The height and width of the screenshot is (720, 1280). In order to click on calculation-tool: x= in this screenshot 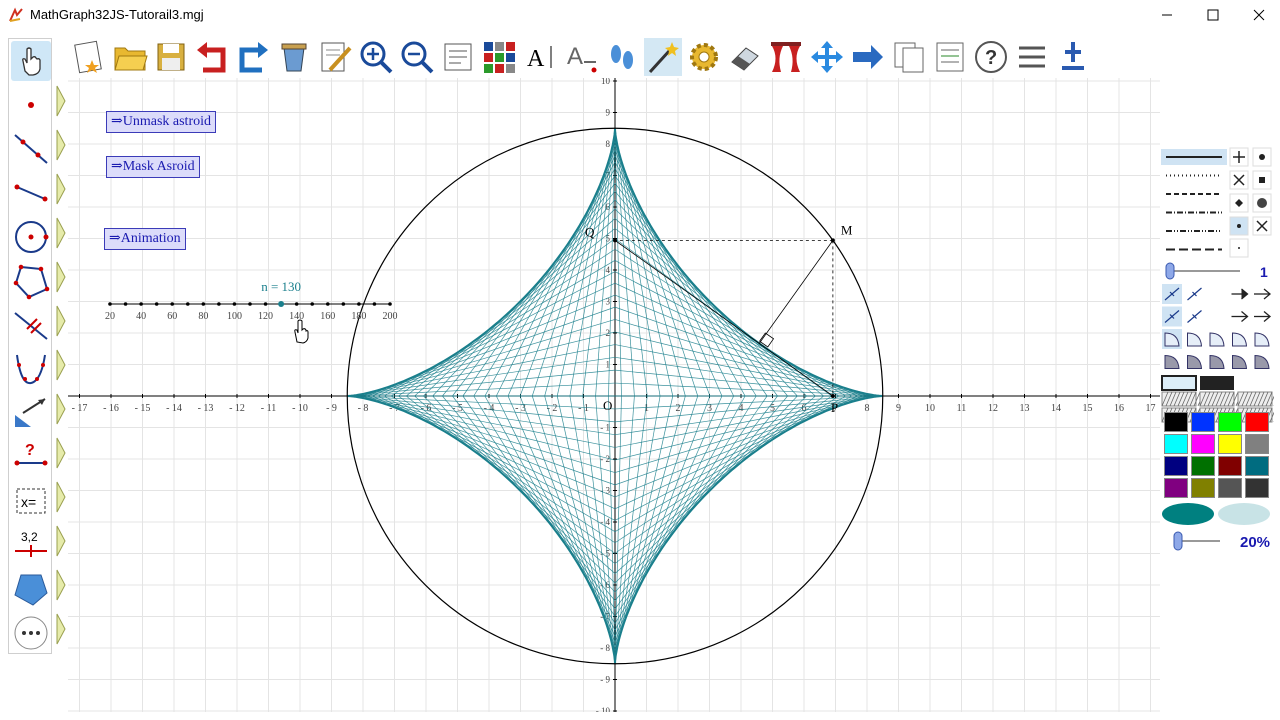, I will do `click(31, 501)`.